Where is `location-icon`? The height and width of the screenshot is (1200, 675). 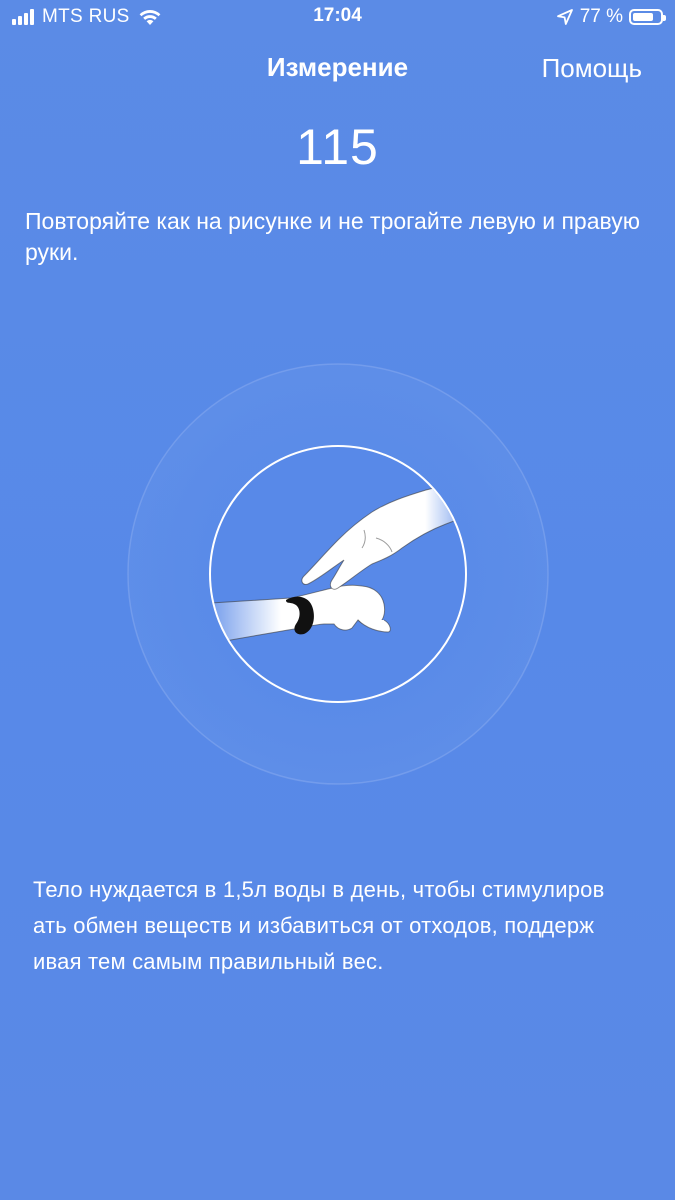
location-icon is located at coordinates (564, 17).